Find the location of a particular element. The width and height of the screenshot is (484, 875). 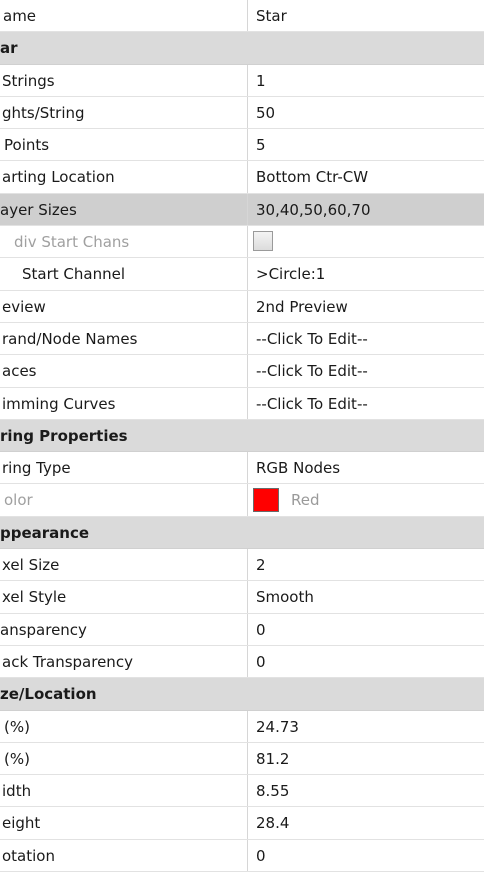

category-row: ppearance is located at coordinates (242, 533).